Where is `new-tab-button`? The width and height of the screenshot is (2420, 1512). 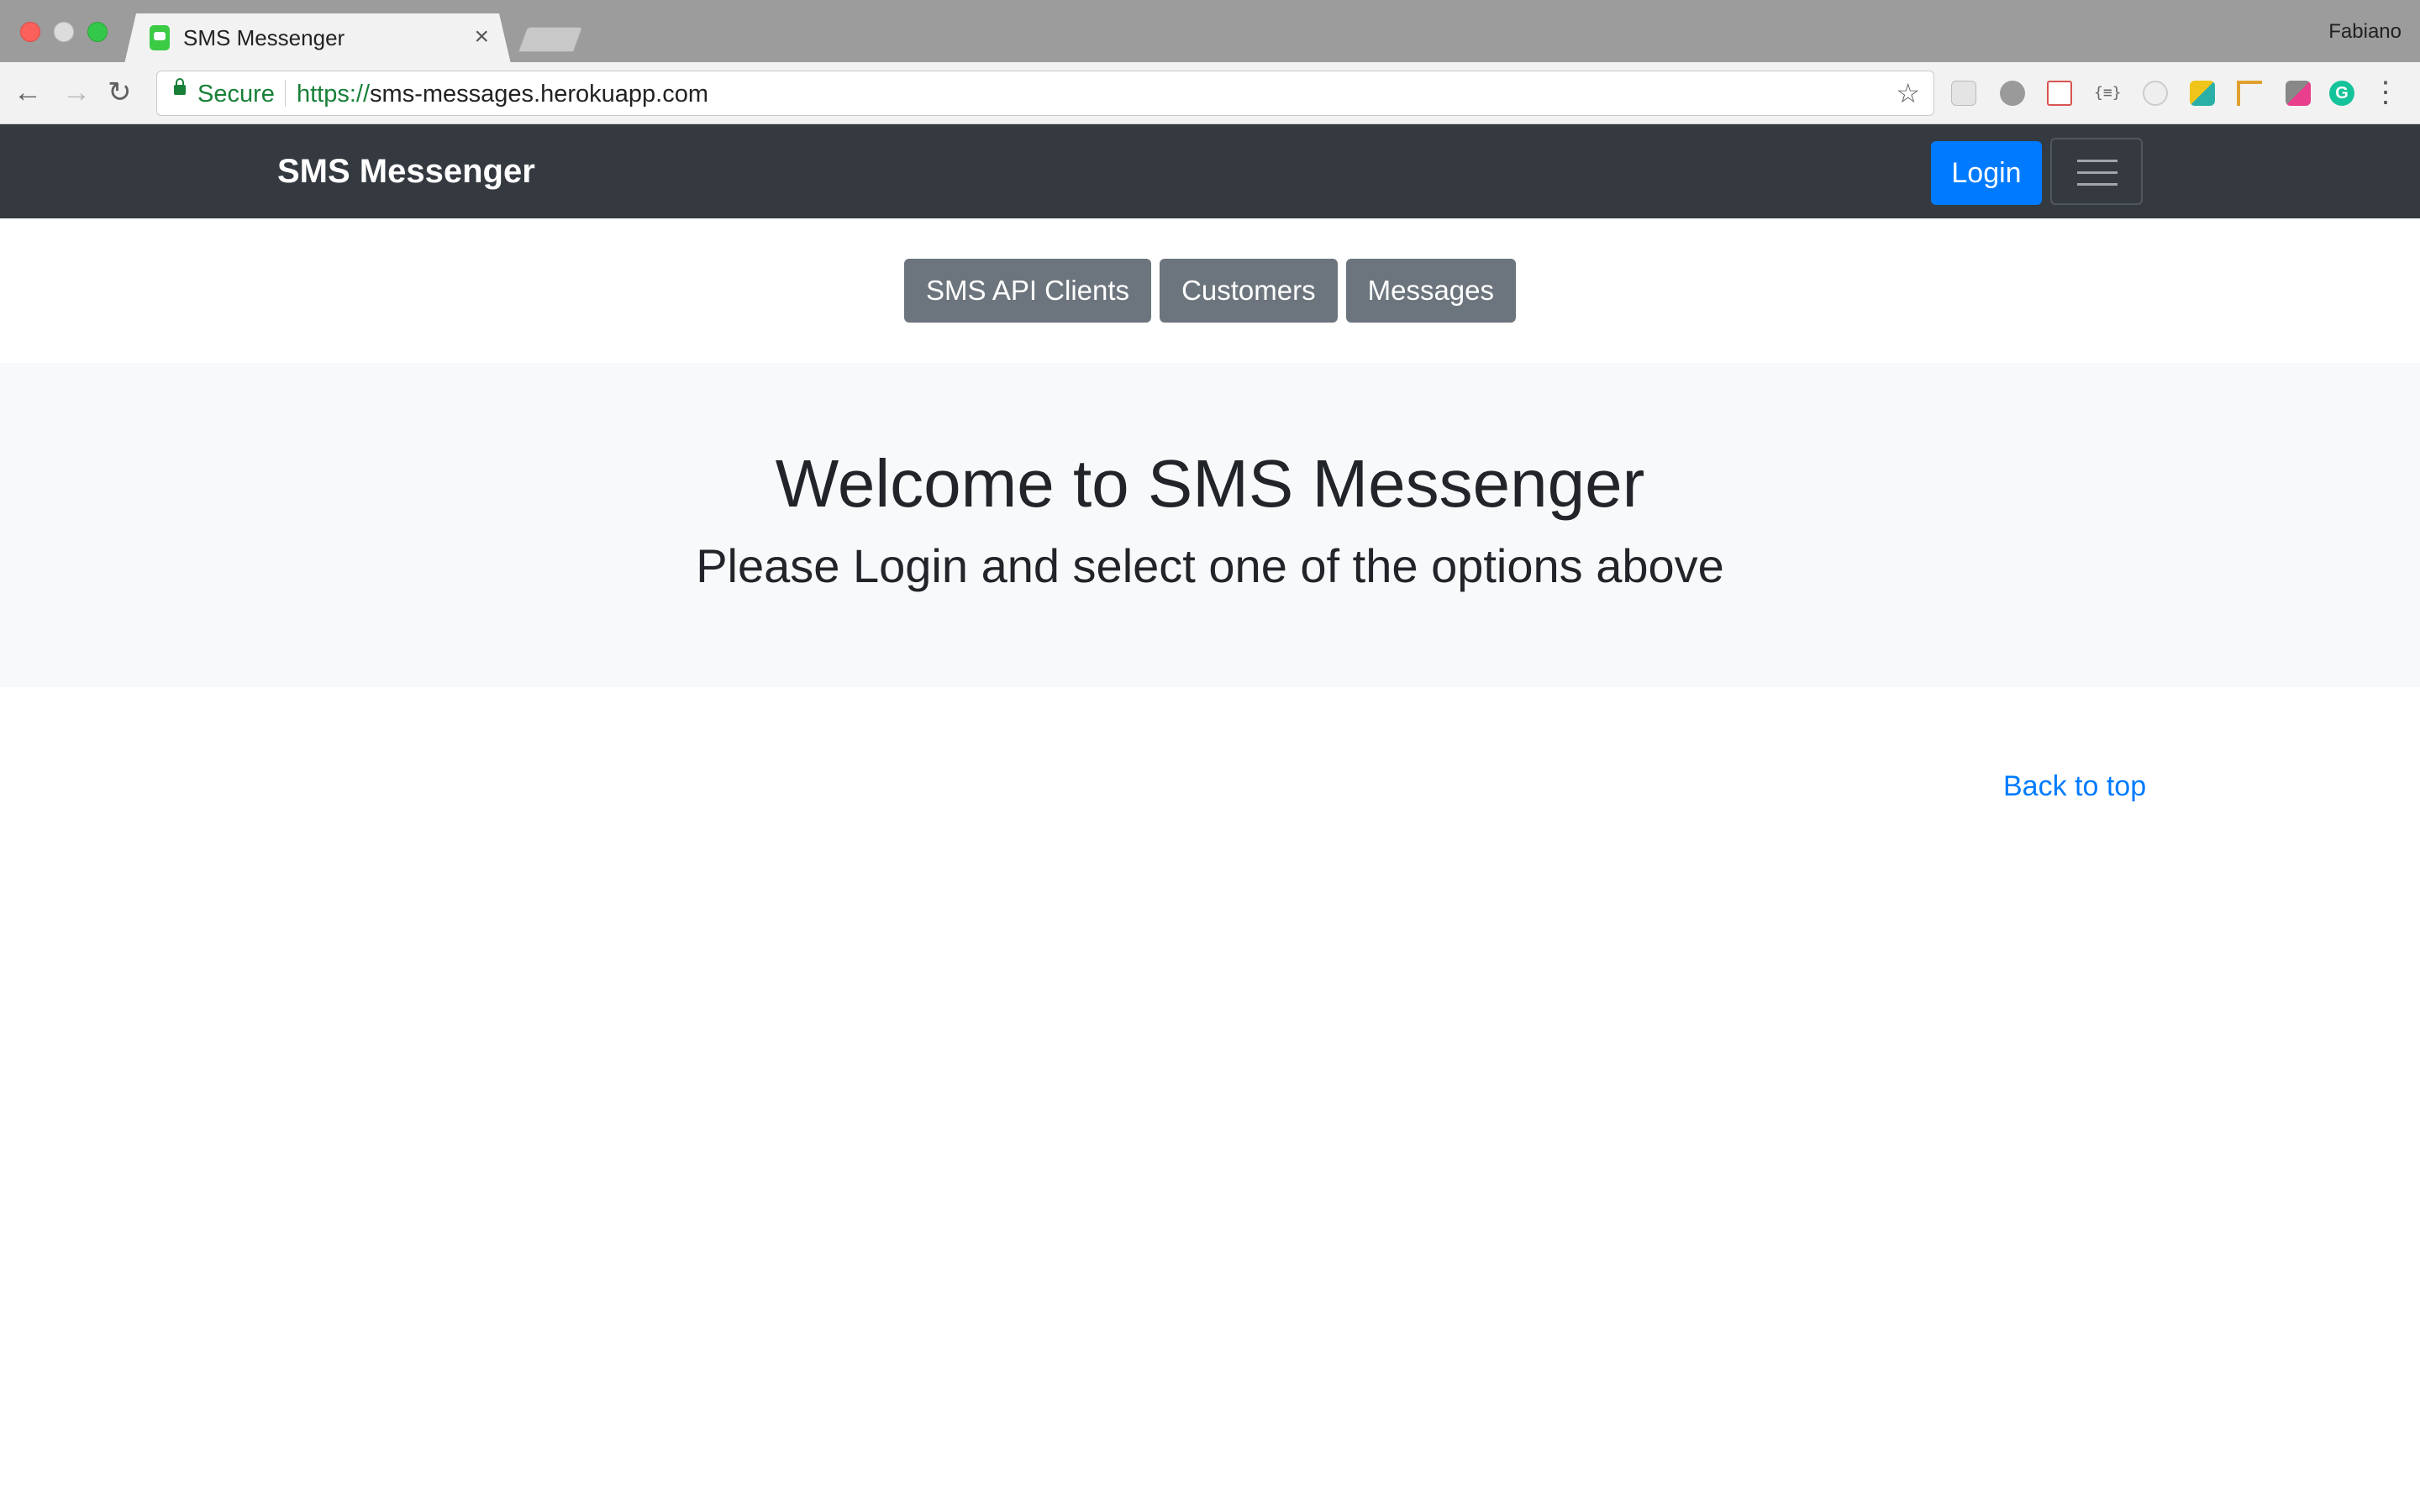 new-tab-button is located at coordinates (551, 39).